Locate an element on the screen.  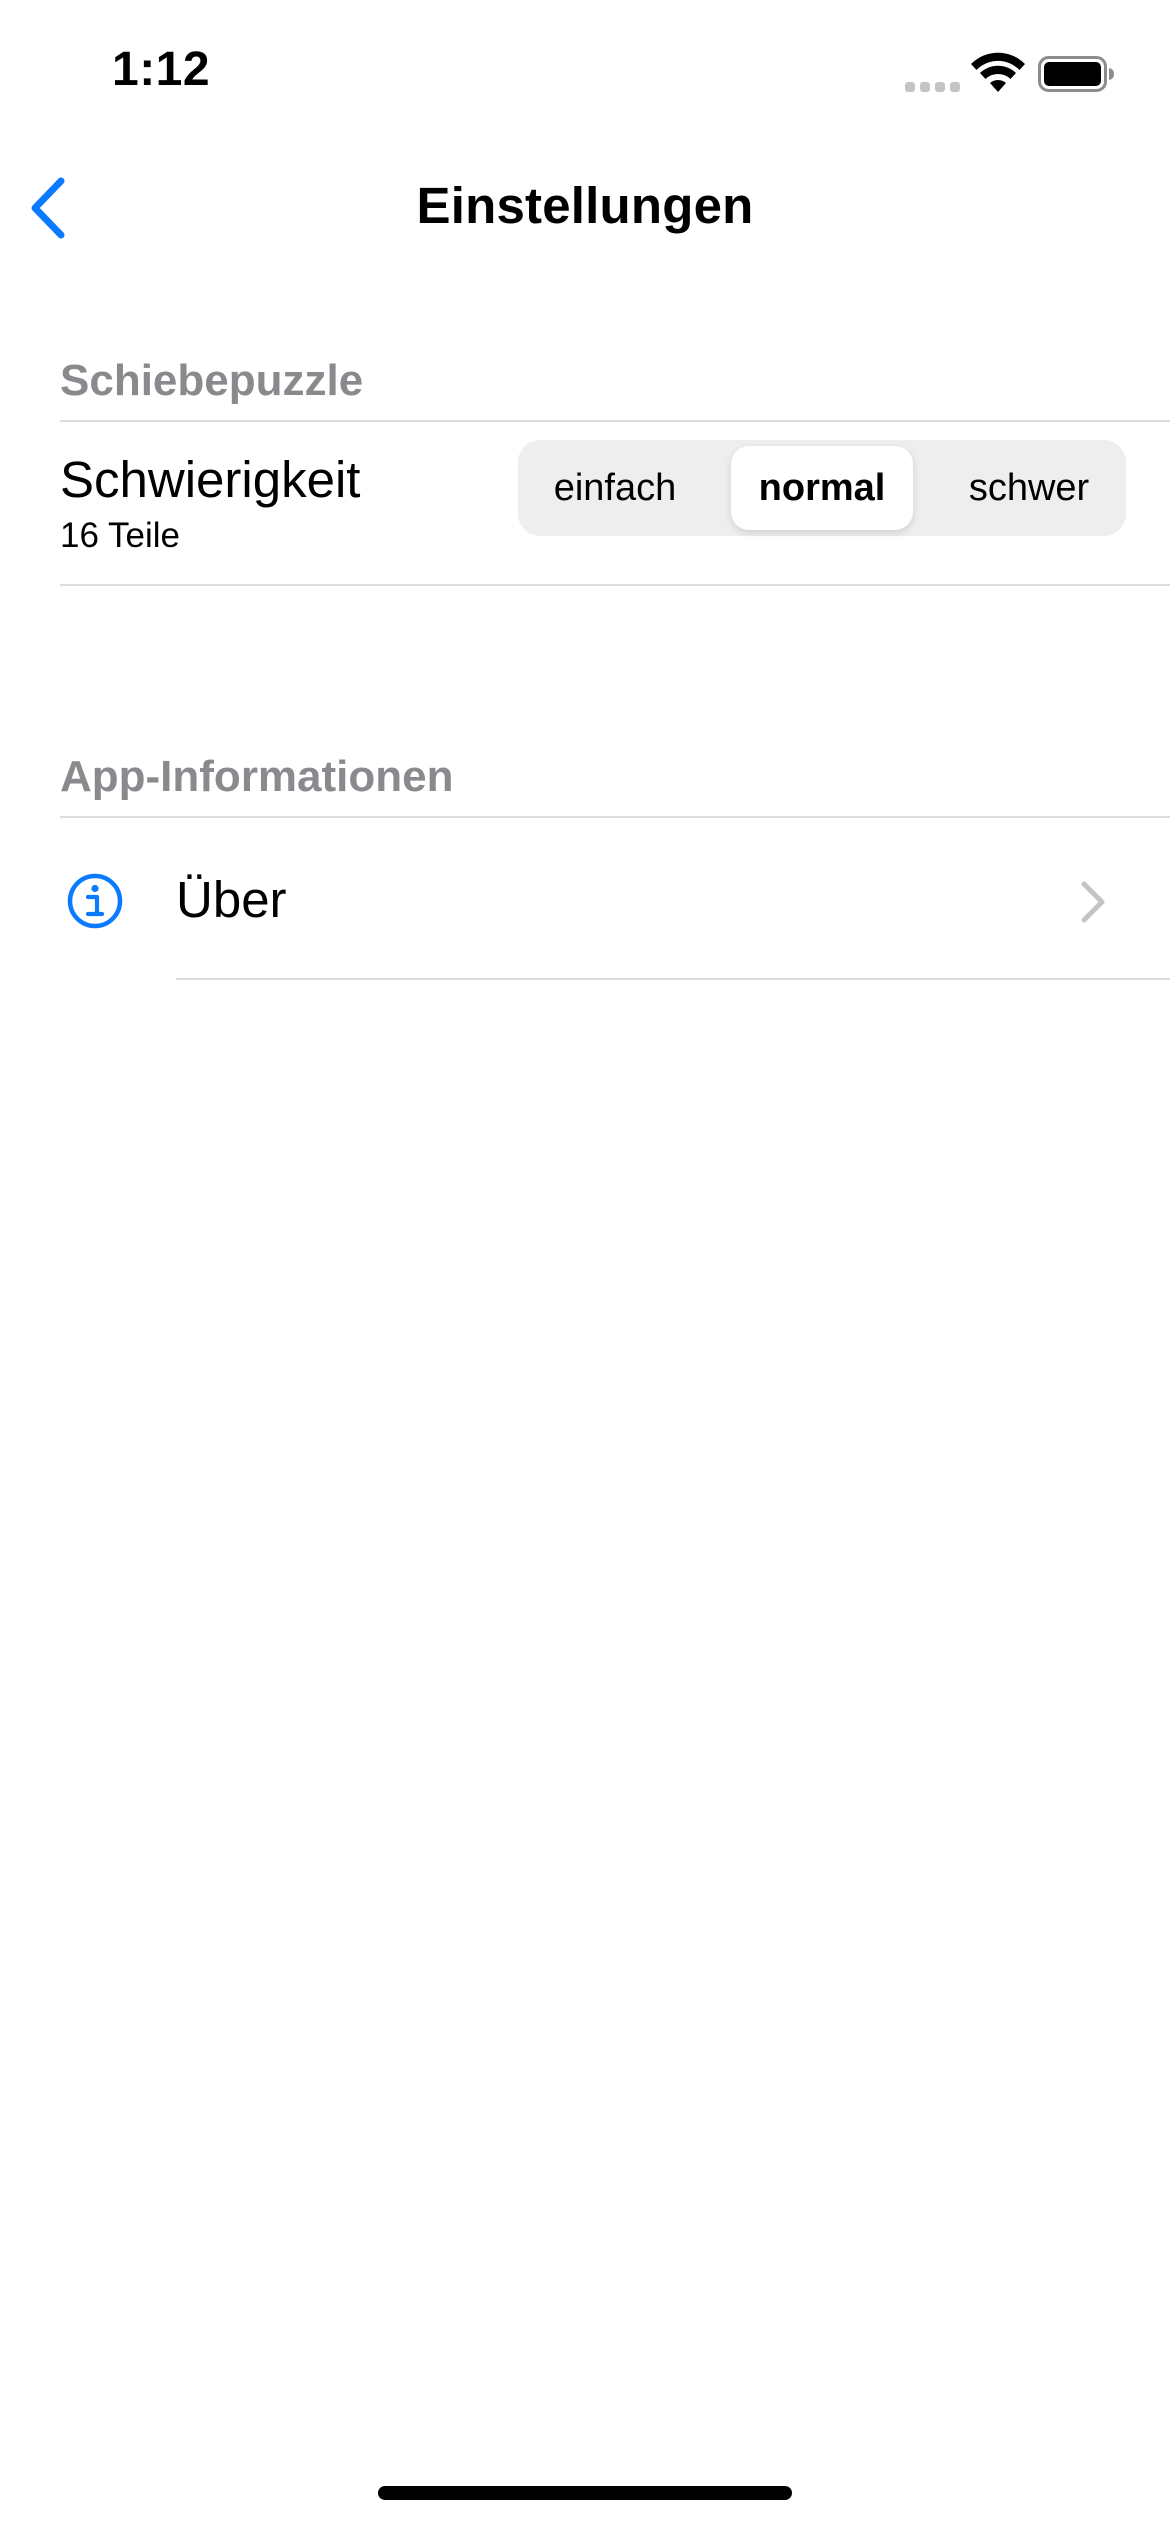
difficulty-subtitle: 16 Teile is located at coordinates (120, 535).